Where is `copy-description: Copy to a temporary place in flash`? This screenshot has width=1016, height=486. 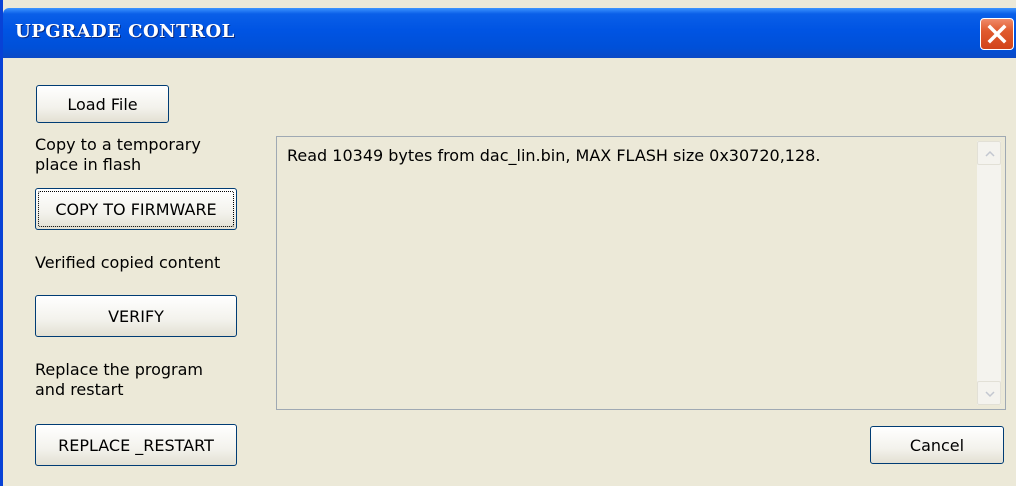 copy-description: Copy to a temporary place in flash is located at coordinates (118, 155).